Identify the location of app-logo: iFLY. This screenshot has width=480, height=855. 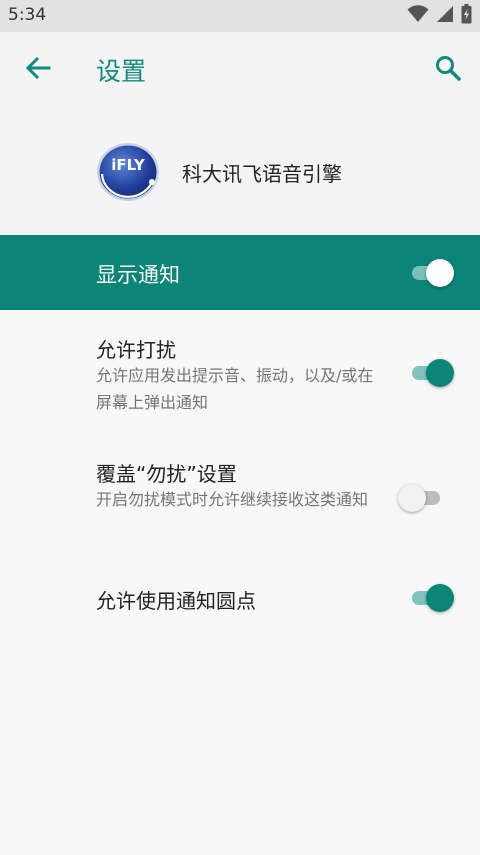
(128, 172).